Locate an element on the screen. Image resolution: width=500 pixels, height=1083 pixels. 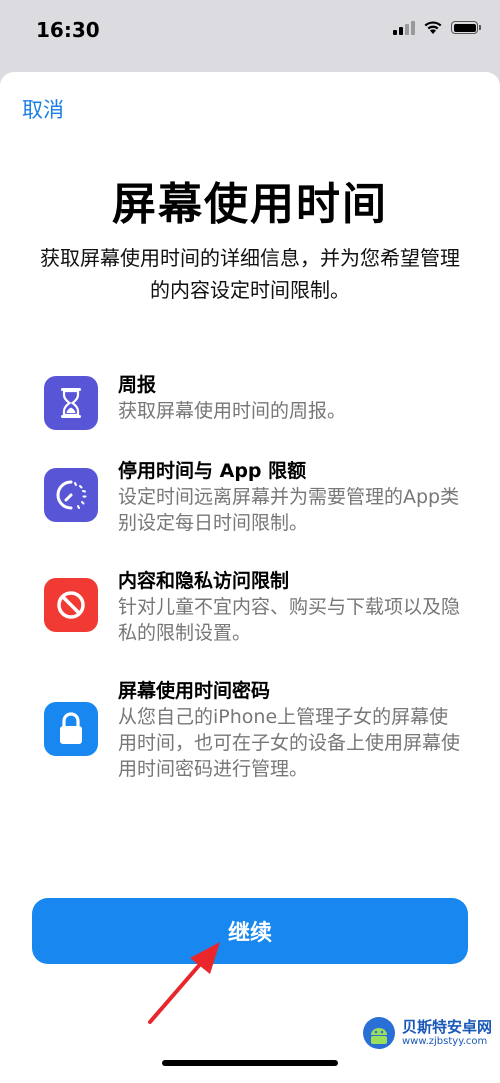
feature-title: 周报 is located at coordinates (137, 385).